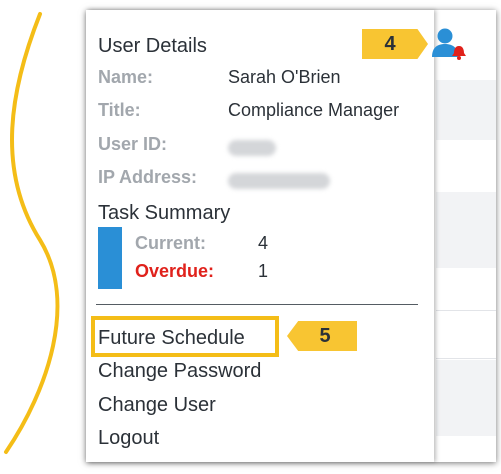  Describe the element at coordinates (322, 336) in the screenshot. I see `step-5-callout: 5` at that location.